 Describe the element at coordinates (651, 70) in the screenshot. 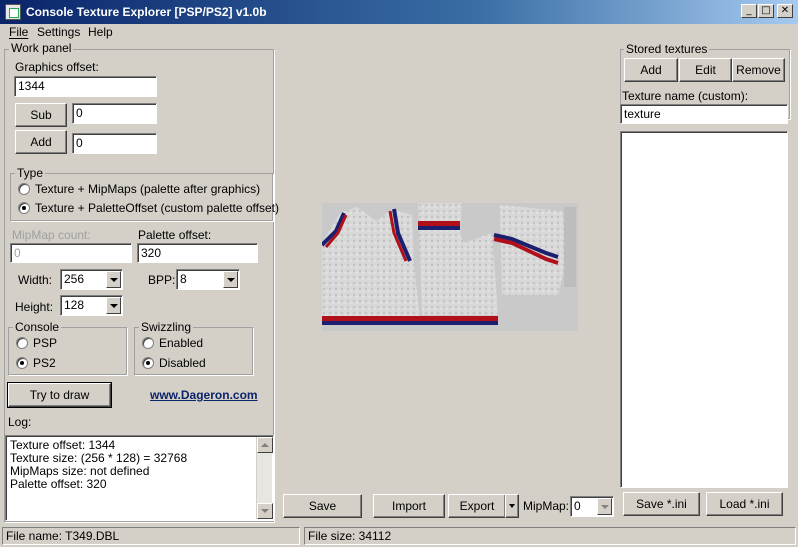

I see `stored-add-button: Add` at that location.